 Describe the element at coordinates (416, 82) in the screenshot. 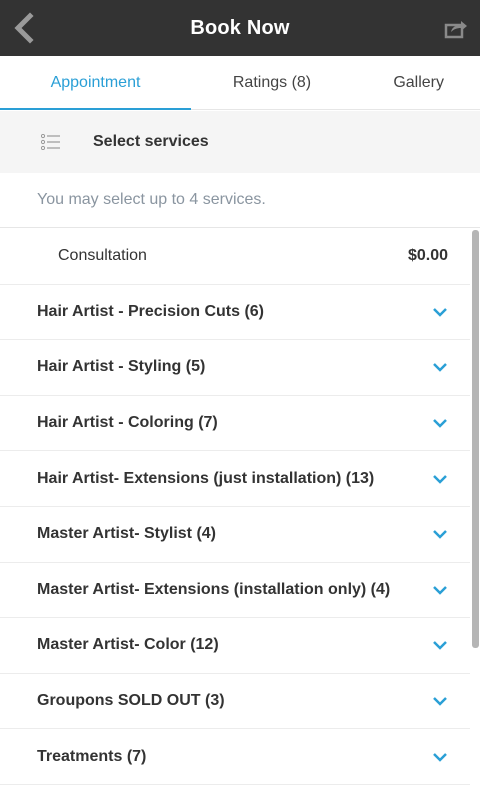

I see `tab-gallery: Gallery` at that location.